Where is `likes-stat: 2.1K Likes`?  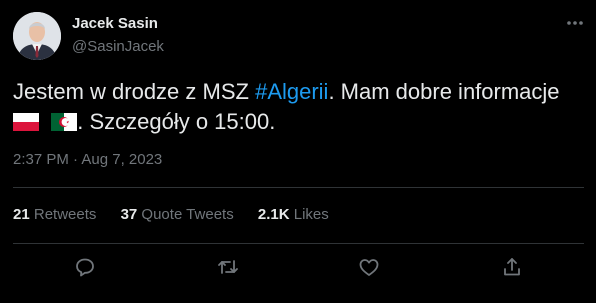
likes-stat: 2.1K Likes is located at coordinates (293, 214).